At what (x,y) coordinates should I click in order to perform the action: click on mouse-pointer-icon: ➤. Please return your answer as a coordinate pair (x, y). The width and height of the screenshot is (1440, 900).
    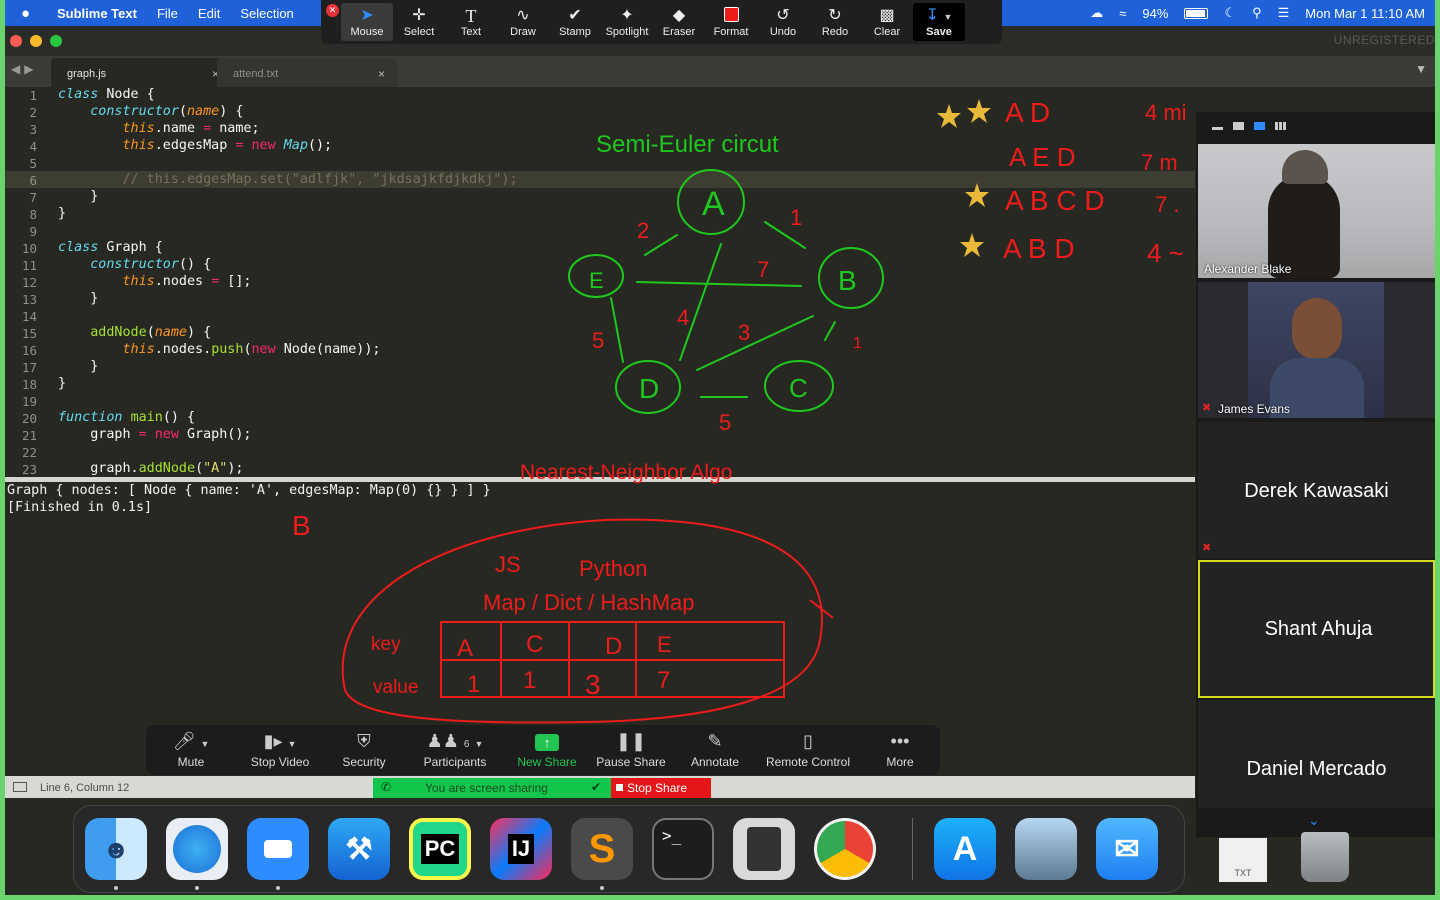
    Looking at the image, I should click on (367, 15).